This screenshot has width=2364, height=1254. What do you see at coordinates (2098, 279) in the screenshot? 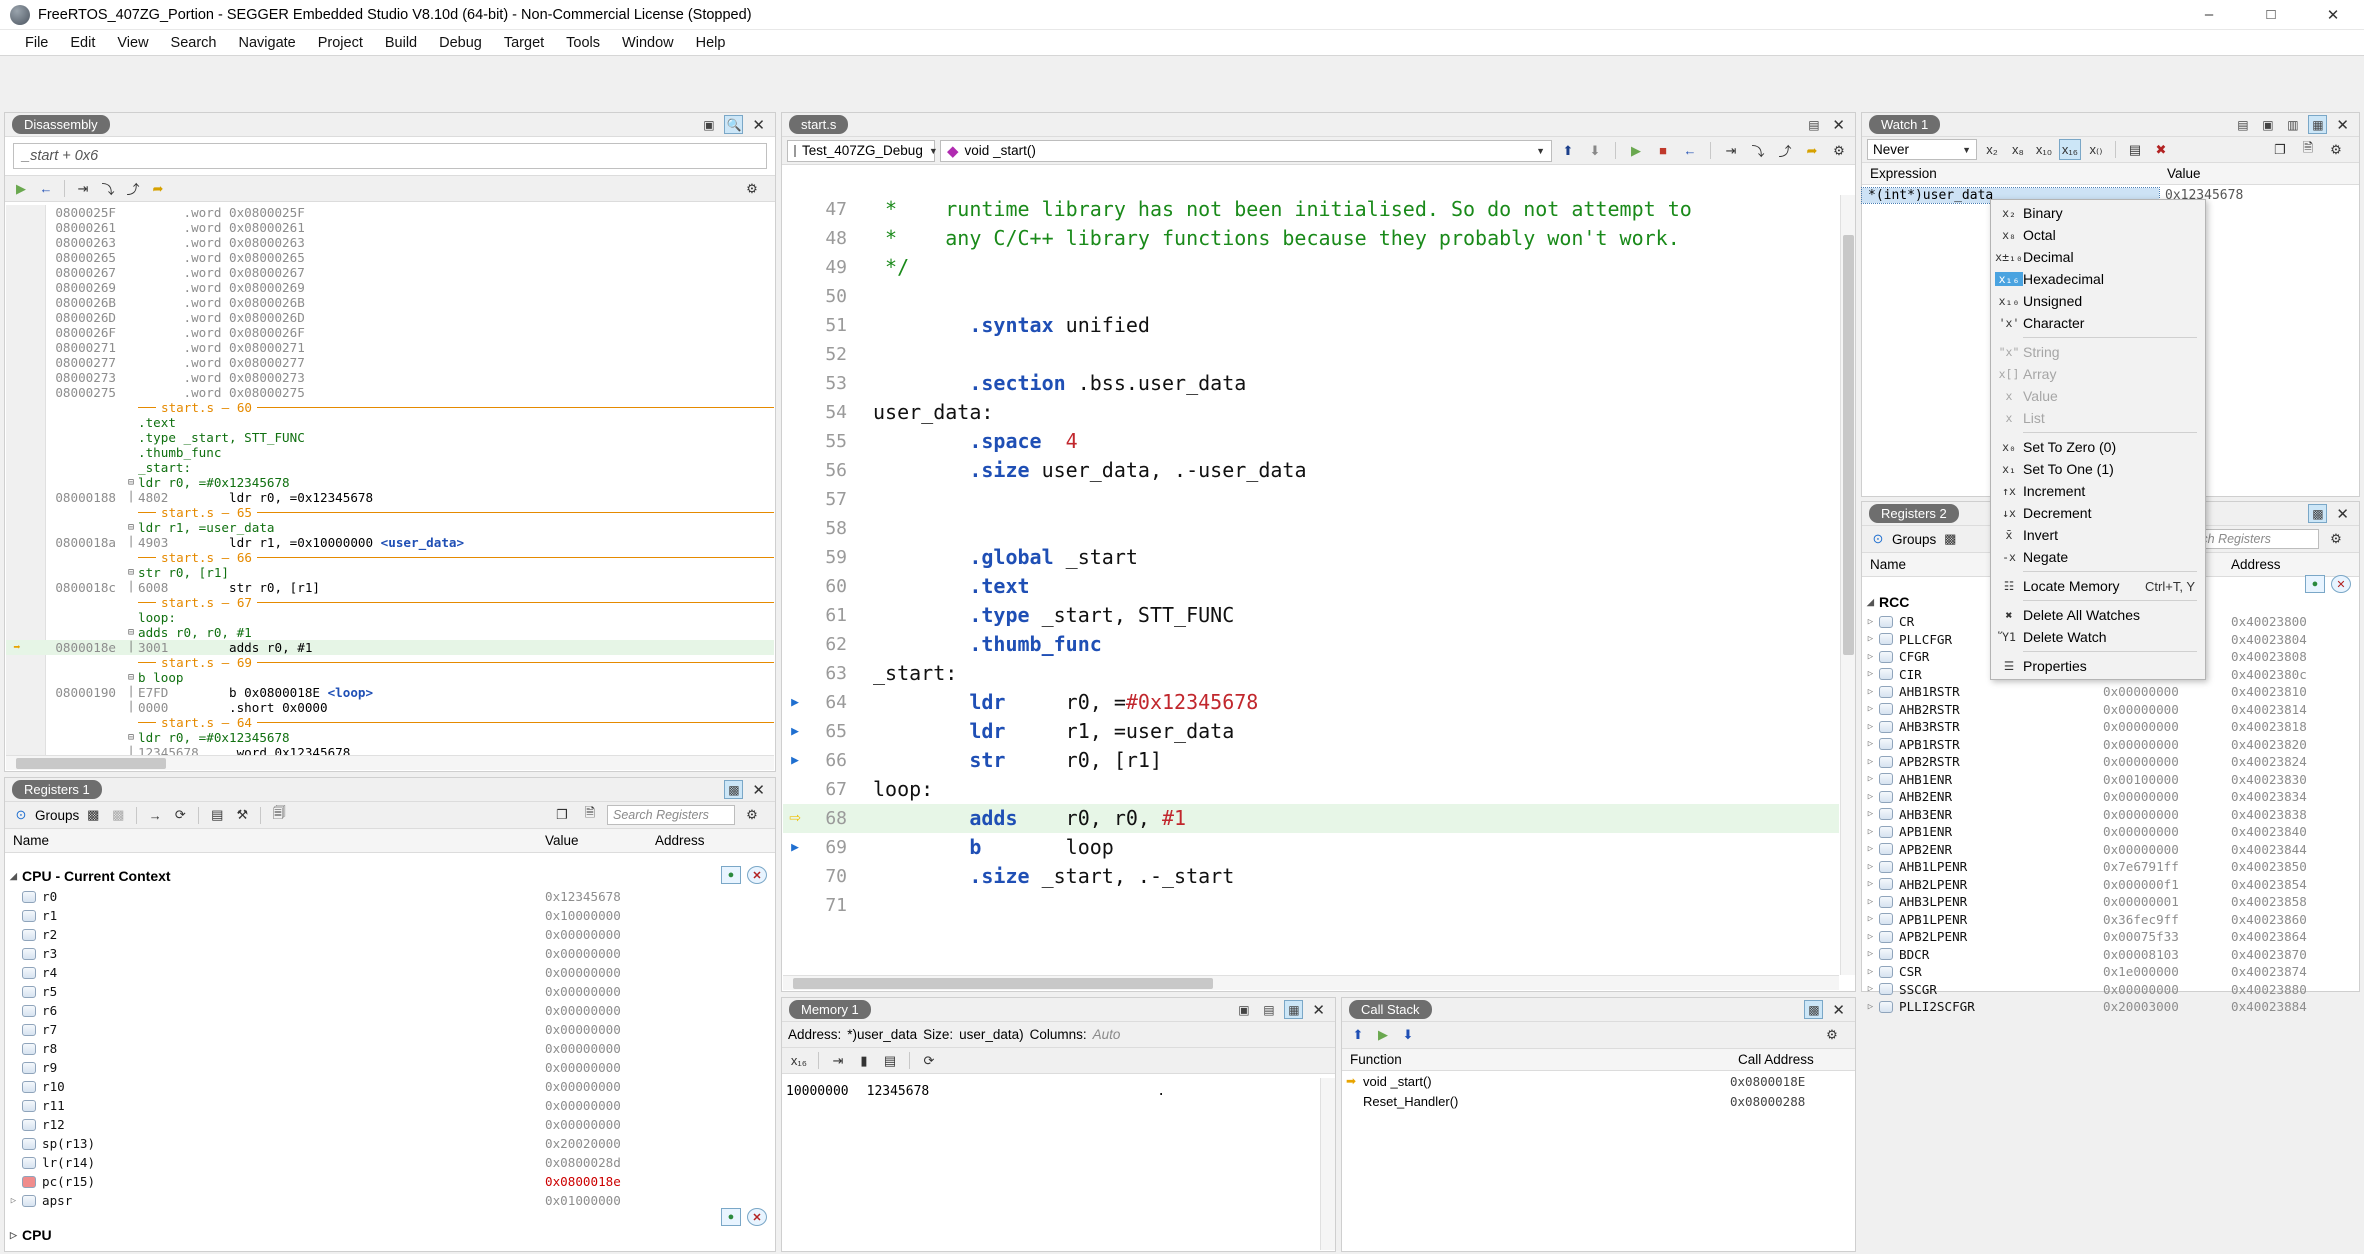
I see `context-menu-item-hexadecimal: x₁₆ Hexadecimal` at bounding box center [2098, 279].